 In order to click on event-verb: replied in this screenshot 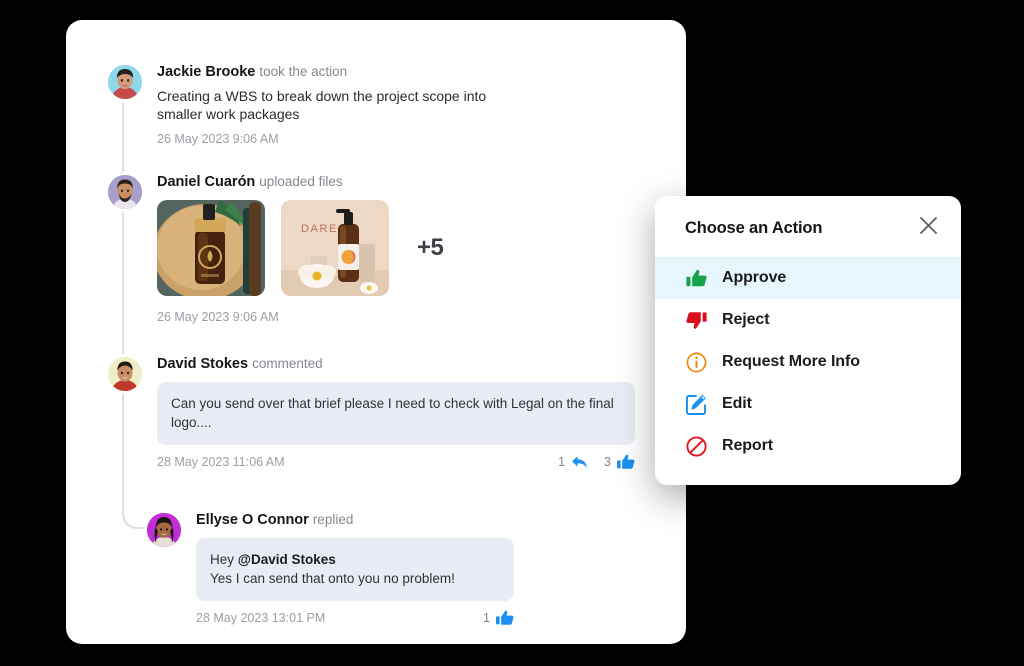, I will do `click(333, 519)`.